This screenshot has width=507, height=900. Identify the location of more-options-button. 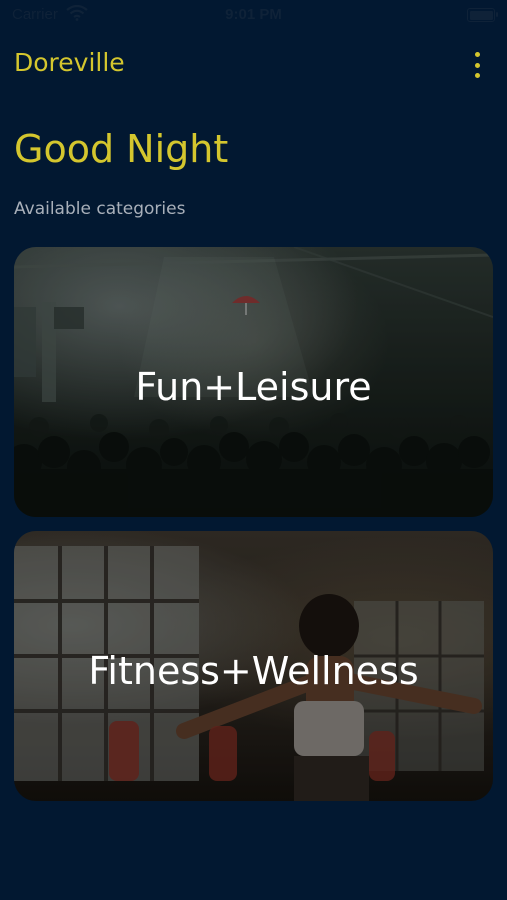
(477, 65).